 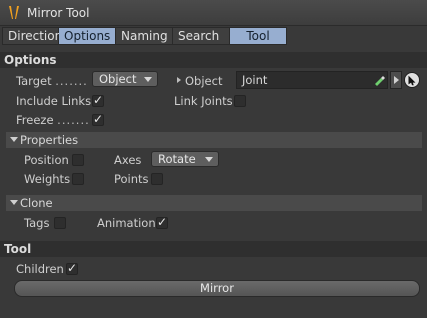 What do you see at coordinates (98, 100) in the screenshot?
I see `include-links-checkbox` at bounding box center [98, 100].